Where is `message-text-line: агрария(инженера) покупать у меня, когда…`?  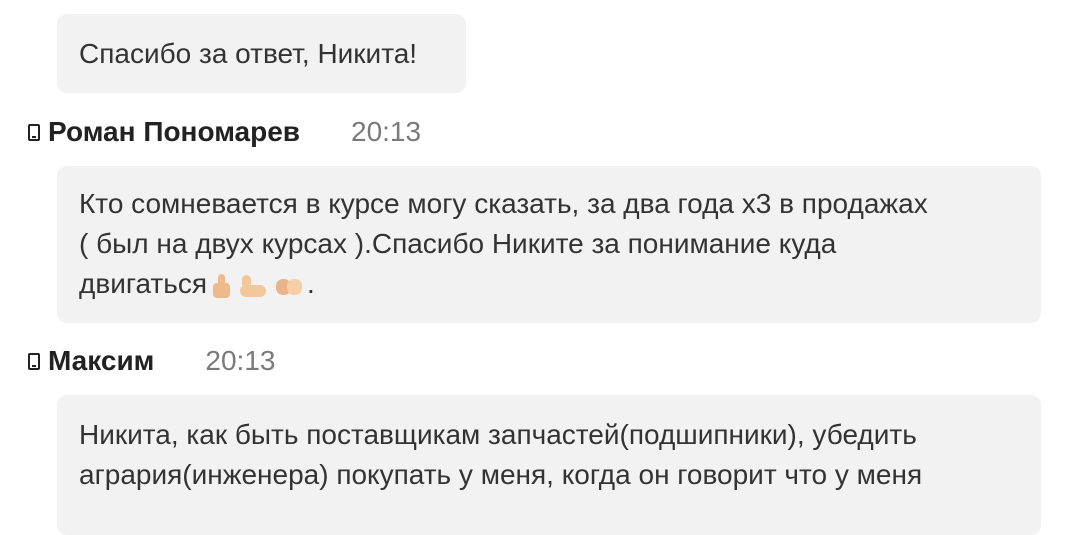 message-text-line: агрария(инженера) покупать у меня, когда… is located at coordinates (501, 474).